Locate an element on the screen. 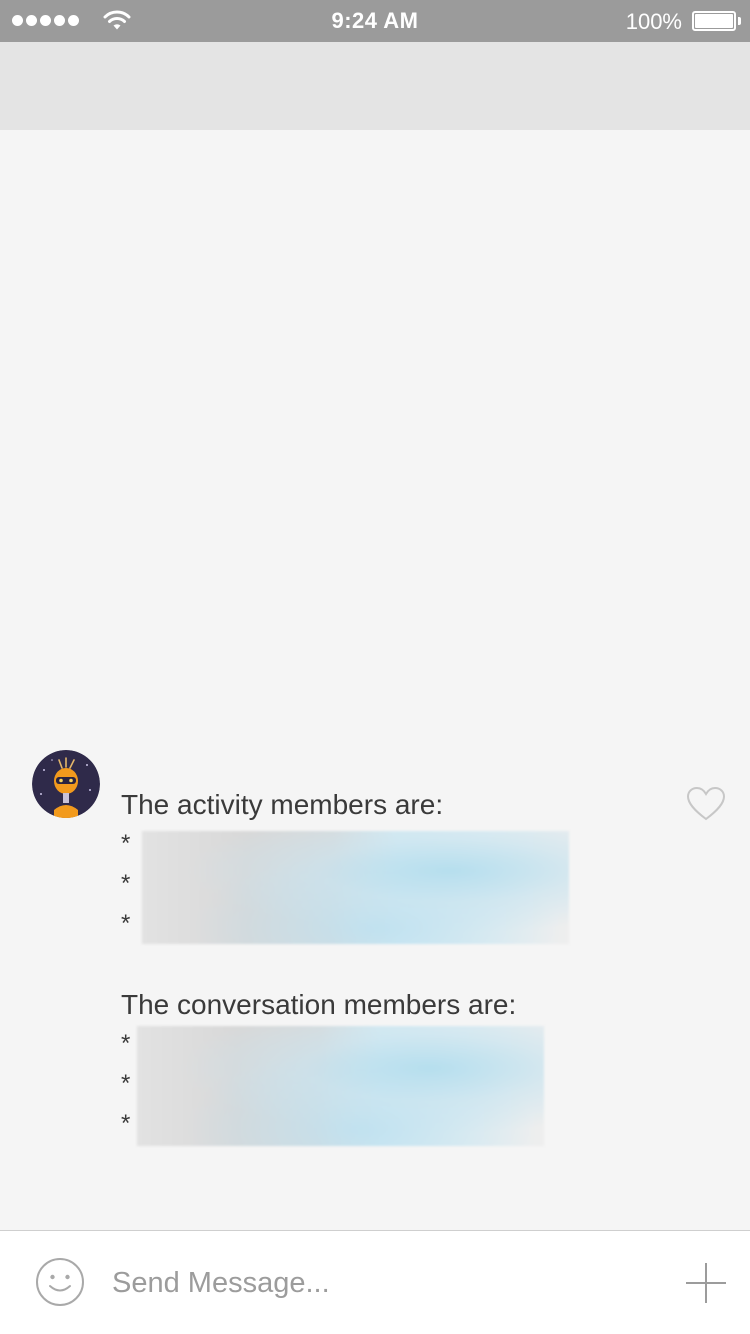  redacted-conversation-members is located at coordinates (340, 1086).